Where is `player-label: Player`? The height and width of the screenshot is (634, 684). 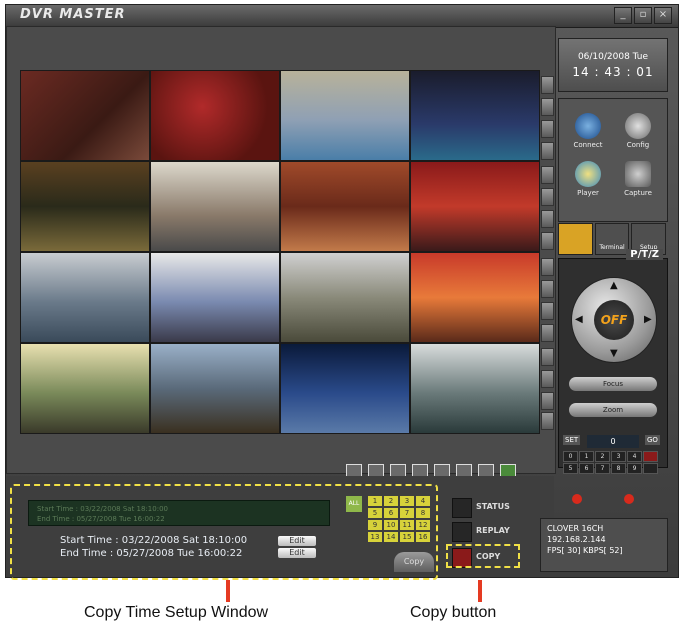 player-label: Player is located at coordinates (588, 193).